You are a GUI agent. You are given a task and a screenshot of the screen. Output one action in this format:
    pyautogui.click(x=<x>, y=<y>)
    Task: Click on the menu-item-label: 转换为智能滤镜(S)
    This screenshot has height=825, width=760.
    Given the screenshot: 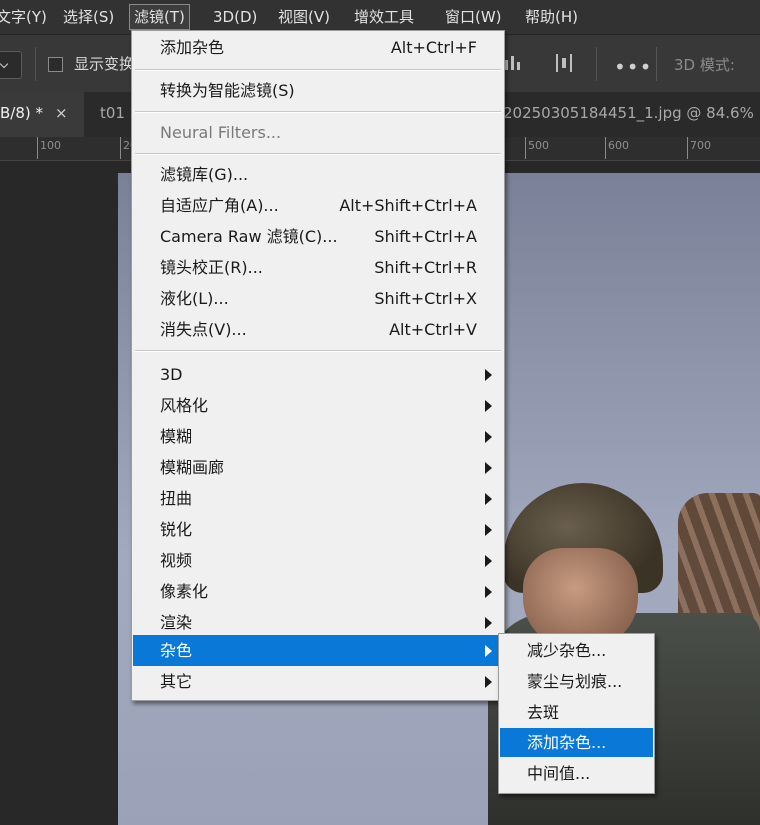 What is the action you would take?
    pyautogui.click(x=227, y=90)
    